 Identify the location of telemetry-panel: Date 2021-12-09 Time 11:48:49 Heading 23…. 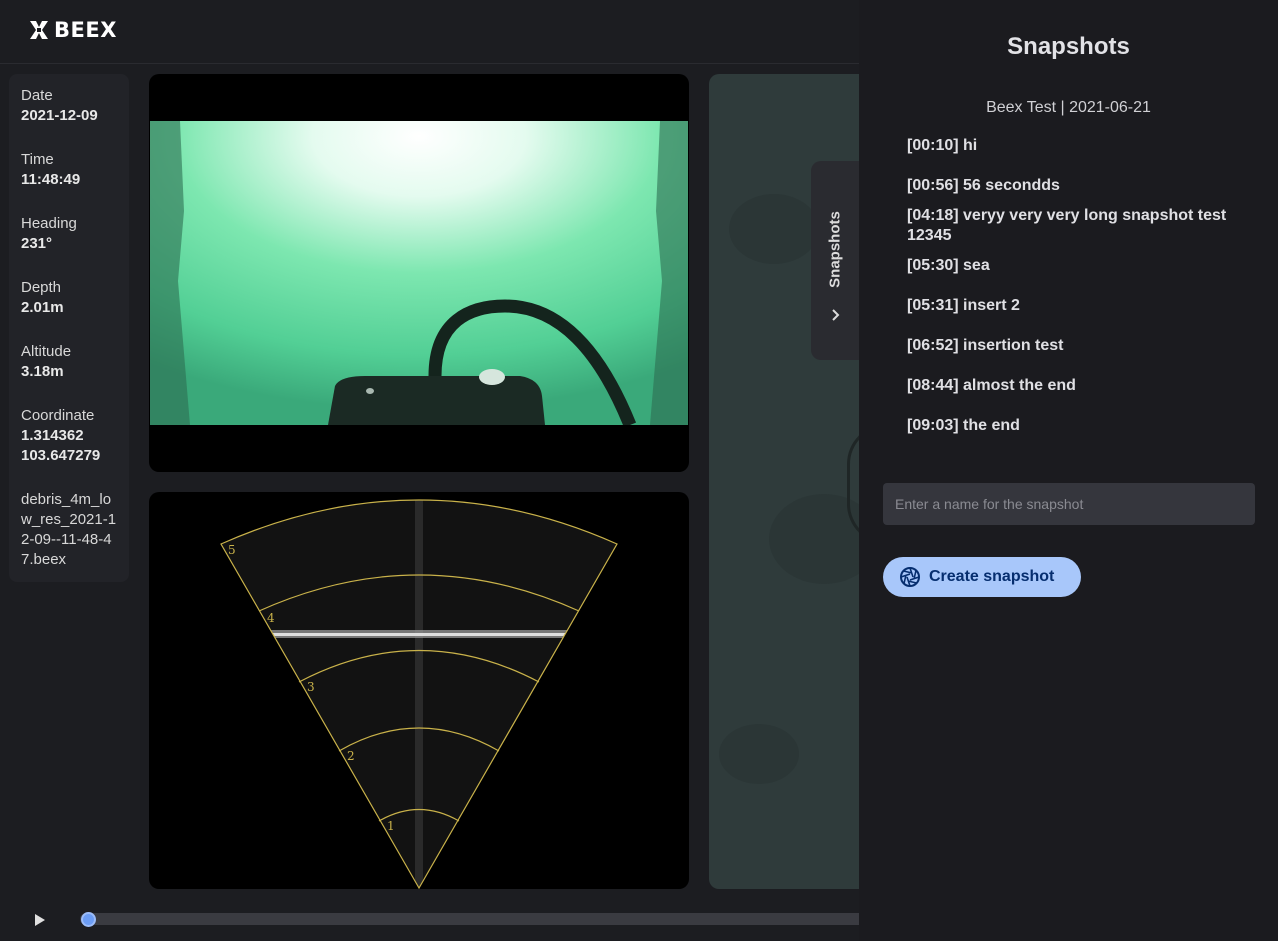
(69, 328).